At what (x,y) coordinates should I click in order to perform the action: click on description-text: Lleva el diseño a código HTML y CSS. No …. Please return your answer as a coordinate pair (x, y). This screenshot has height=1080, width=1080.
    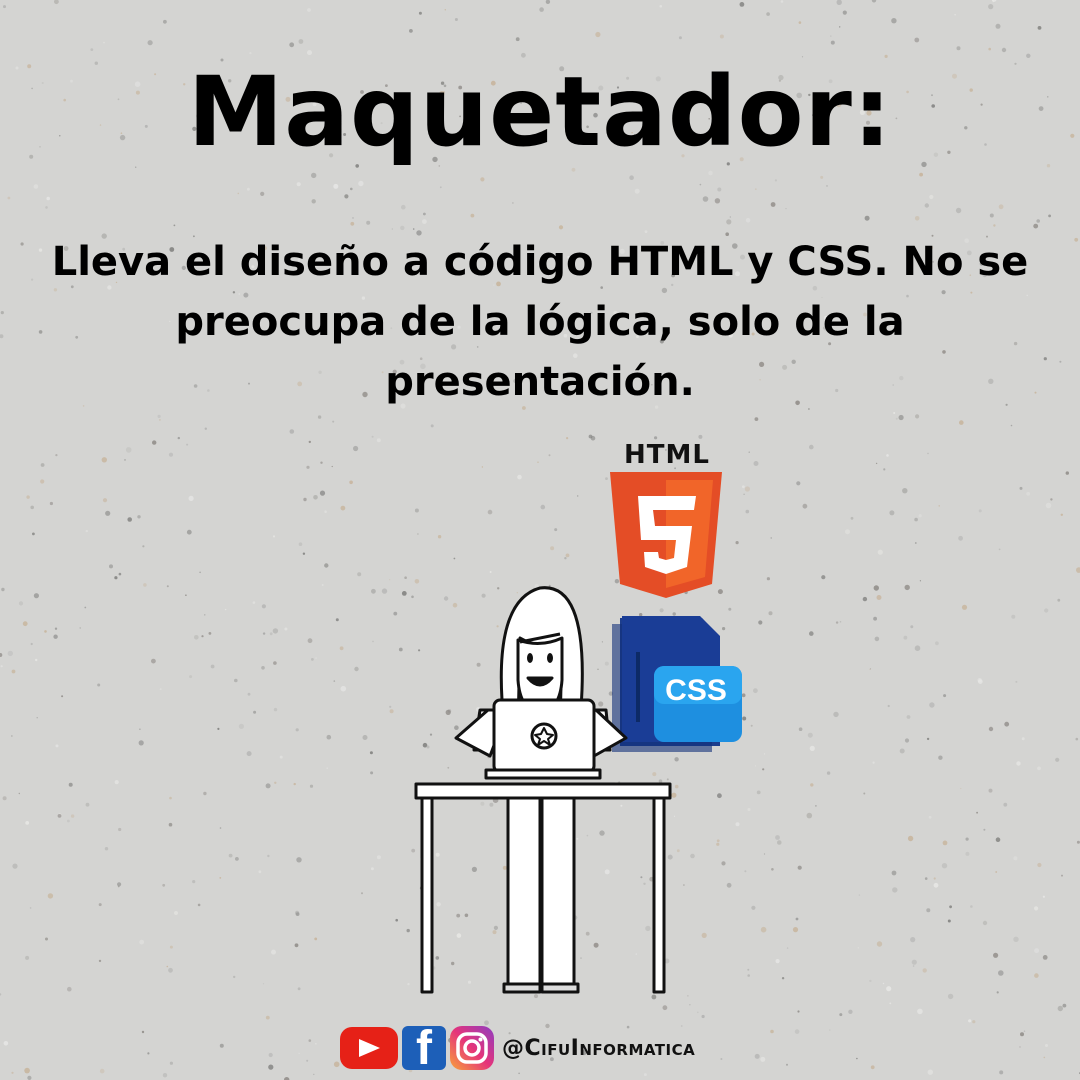
    Looking at the image, I should click on (540, 322).